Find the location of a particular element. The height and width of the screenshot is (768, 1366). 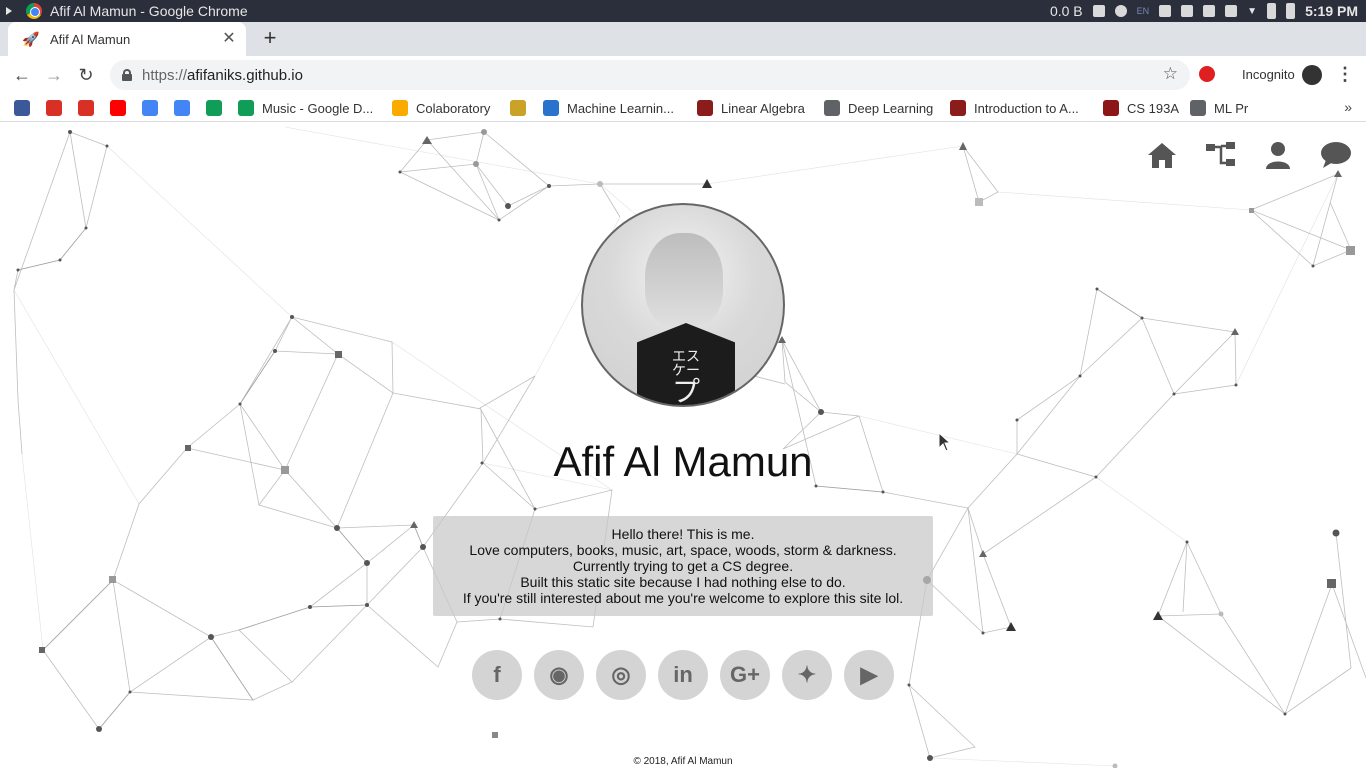

app-menu-icon is located at coordinates (10, 11).